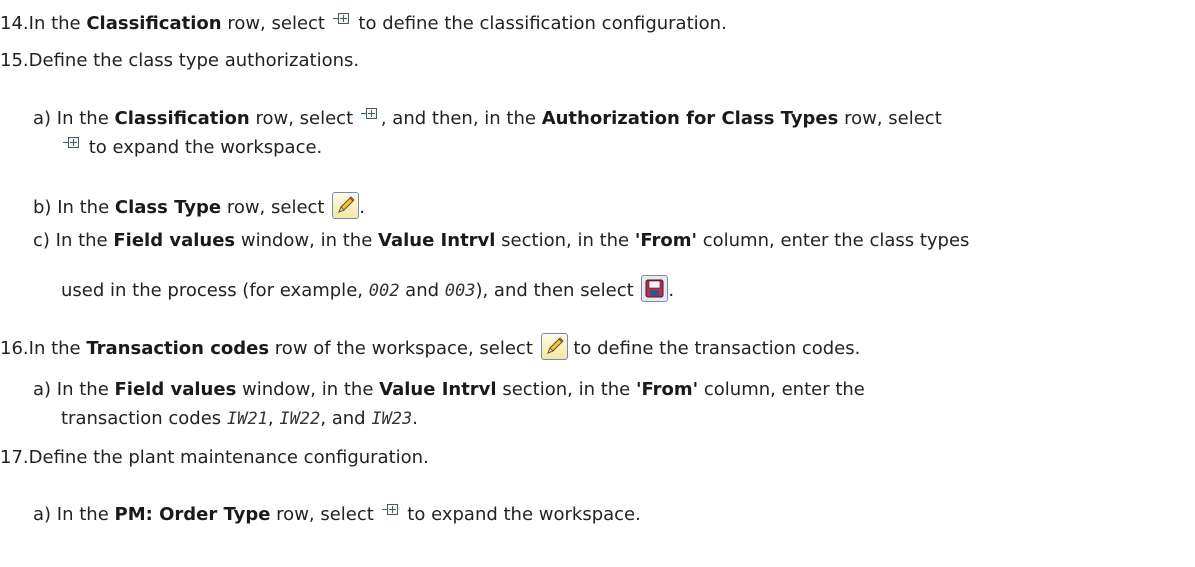 Image resolution: width=1195 pixels, height=567 pixels. What do you see at coordinates (215, 290) in the screenshot?
I see `substep-text: used in the process (for example,` at bounding box center [215, 290].